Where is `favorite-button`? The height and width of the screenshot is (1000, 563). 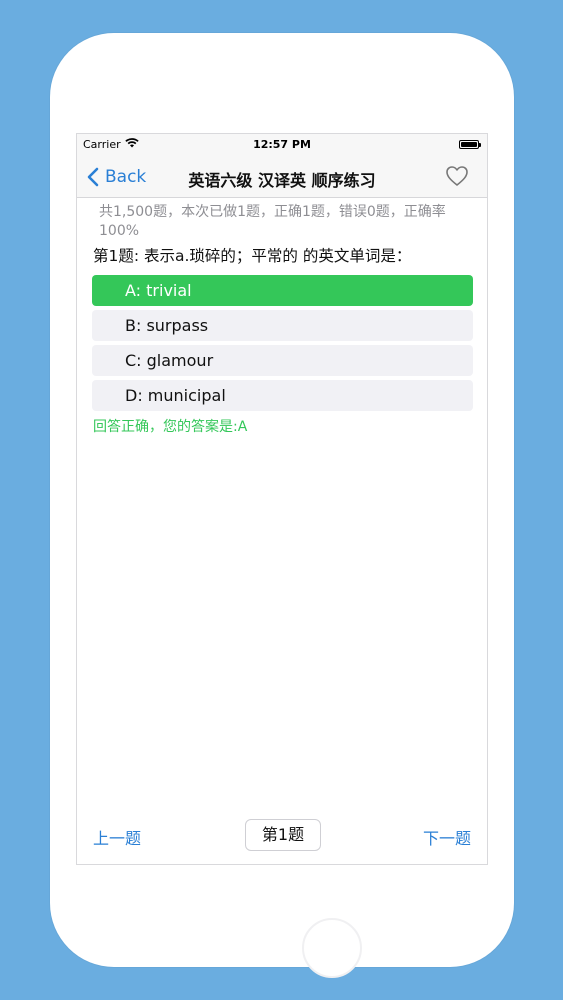
favorite-button is located at coordinates (458, 177).